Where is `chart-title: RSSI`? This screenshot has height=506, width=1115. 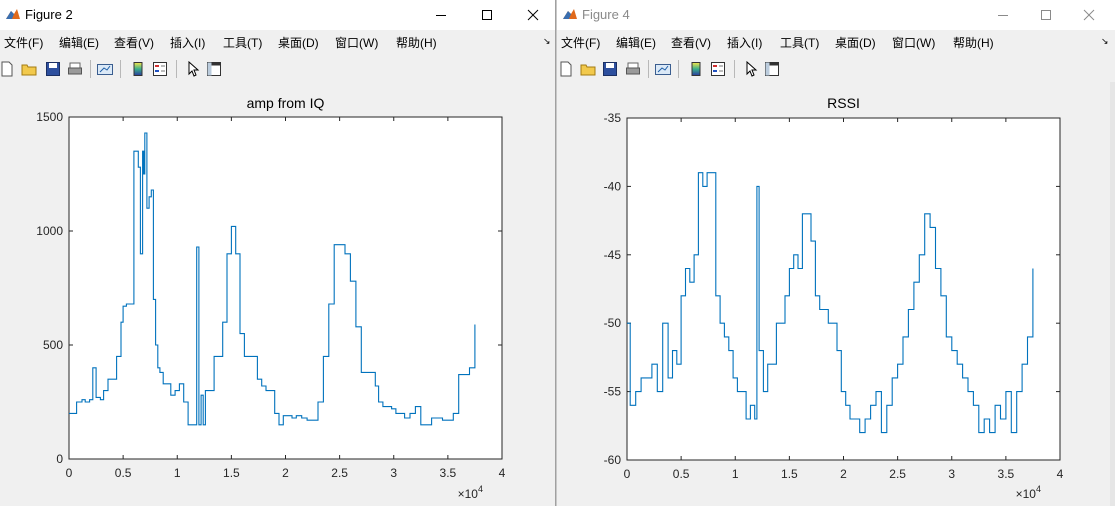 chart-title: RSSI is located at coordinates (843, 103).